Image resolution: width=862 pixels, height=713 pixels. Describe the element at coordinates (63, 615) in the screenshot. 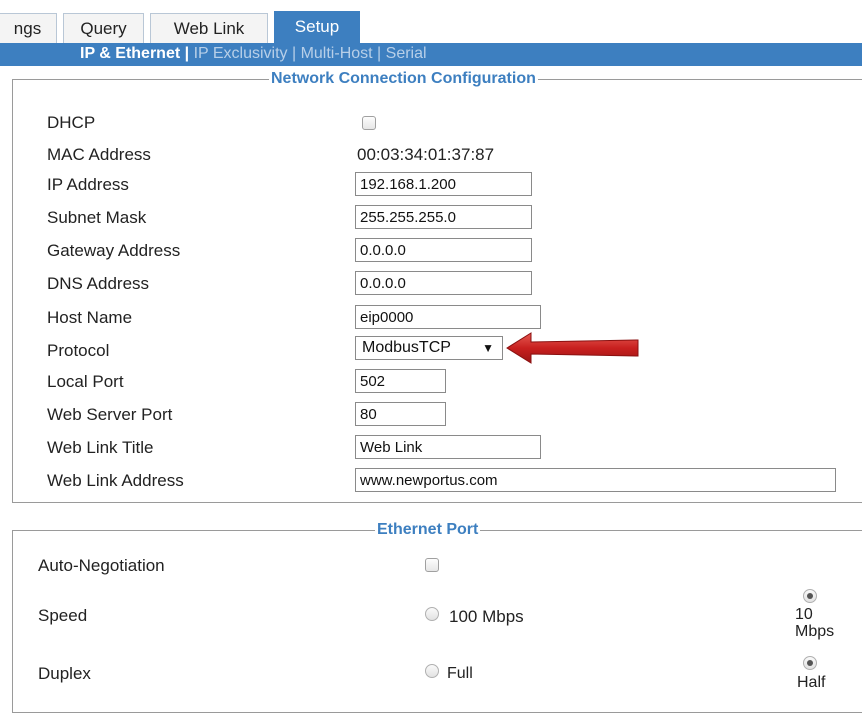

I see `speed-label: Speed` at that location.